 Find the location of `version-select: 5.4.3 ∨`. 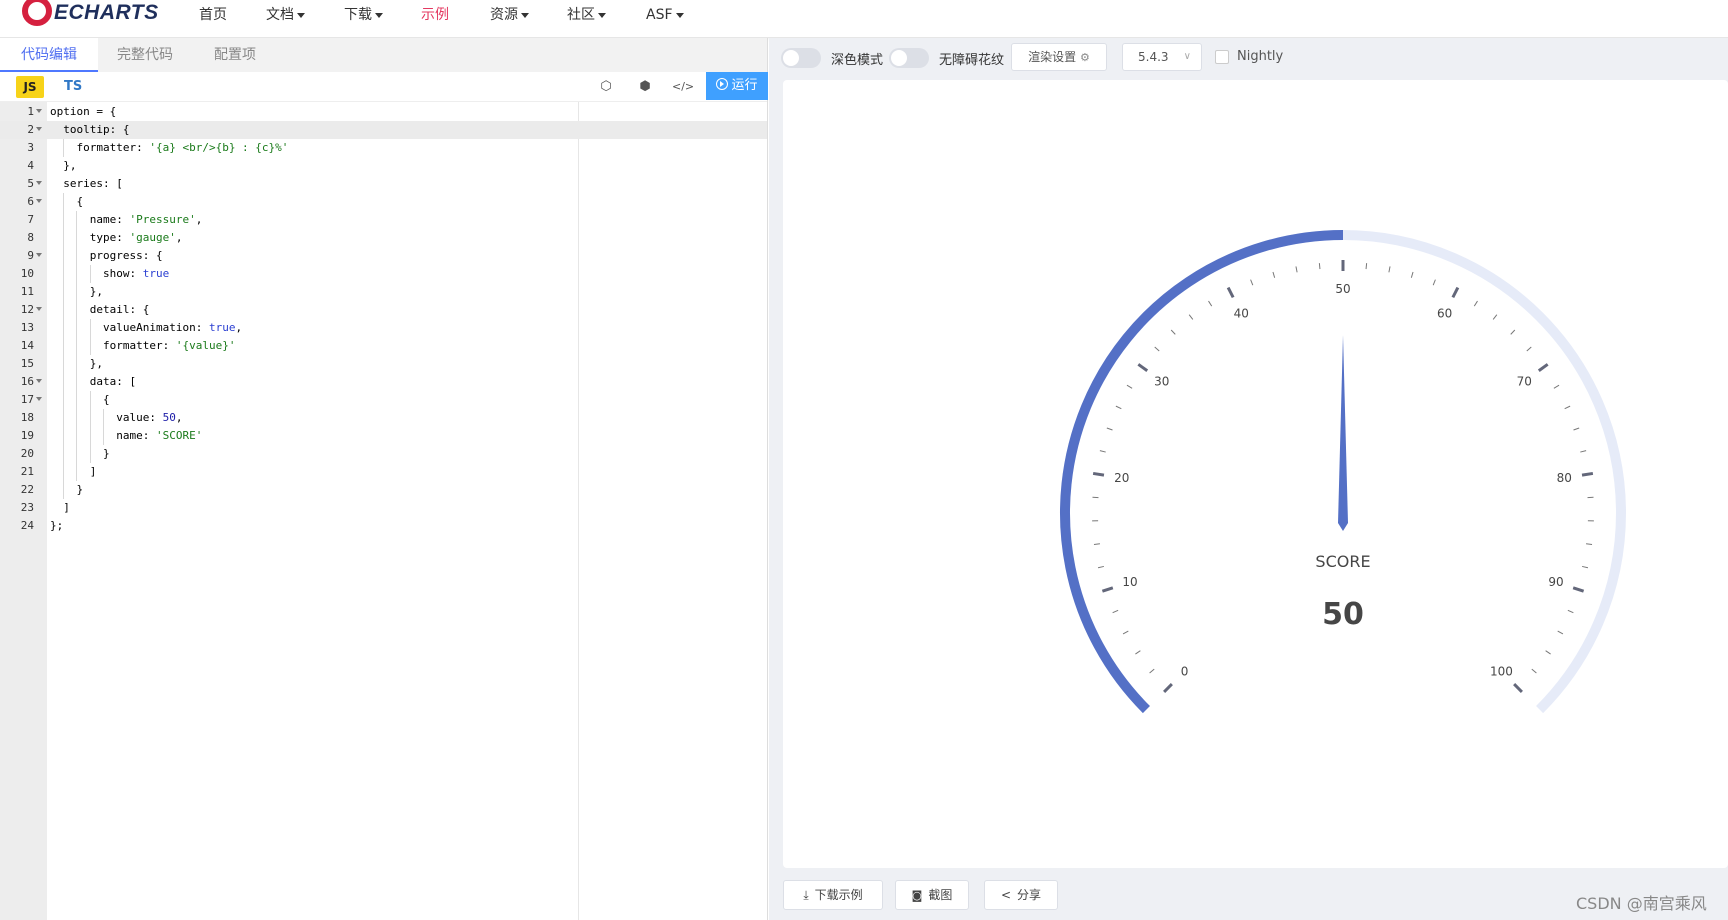

version-select: 5.4.3 ∨ is located at coordinates (1162, 57).